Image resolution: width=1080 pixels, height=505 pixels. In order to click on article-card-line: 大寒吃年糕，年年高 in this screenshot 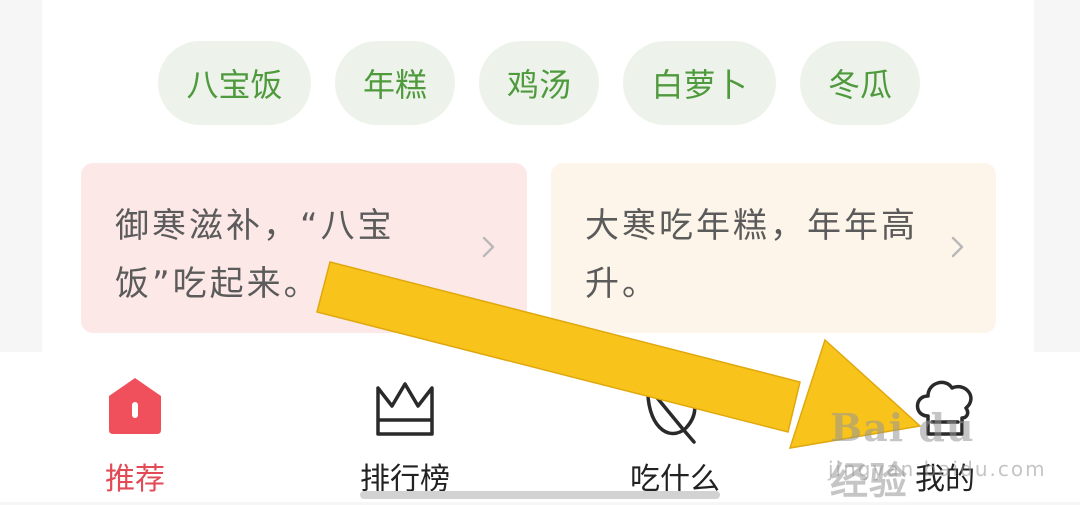, I will do `click(751, 226)`.